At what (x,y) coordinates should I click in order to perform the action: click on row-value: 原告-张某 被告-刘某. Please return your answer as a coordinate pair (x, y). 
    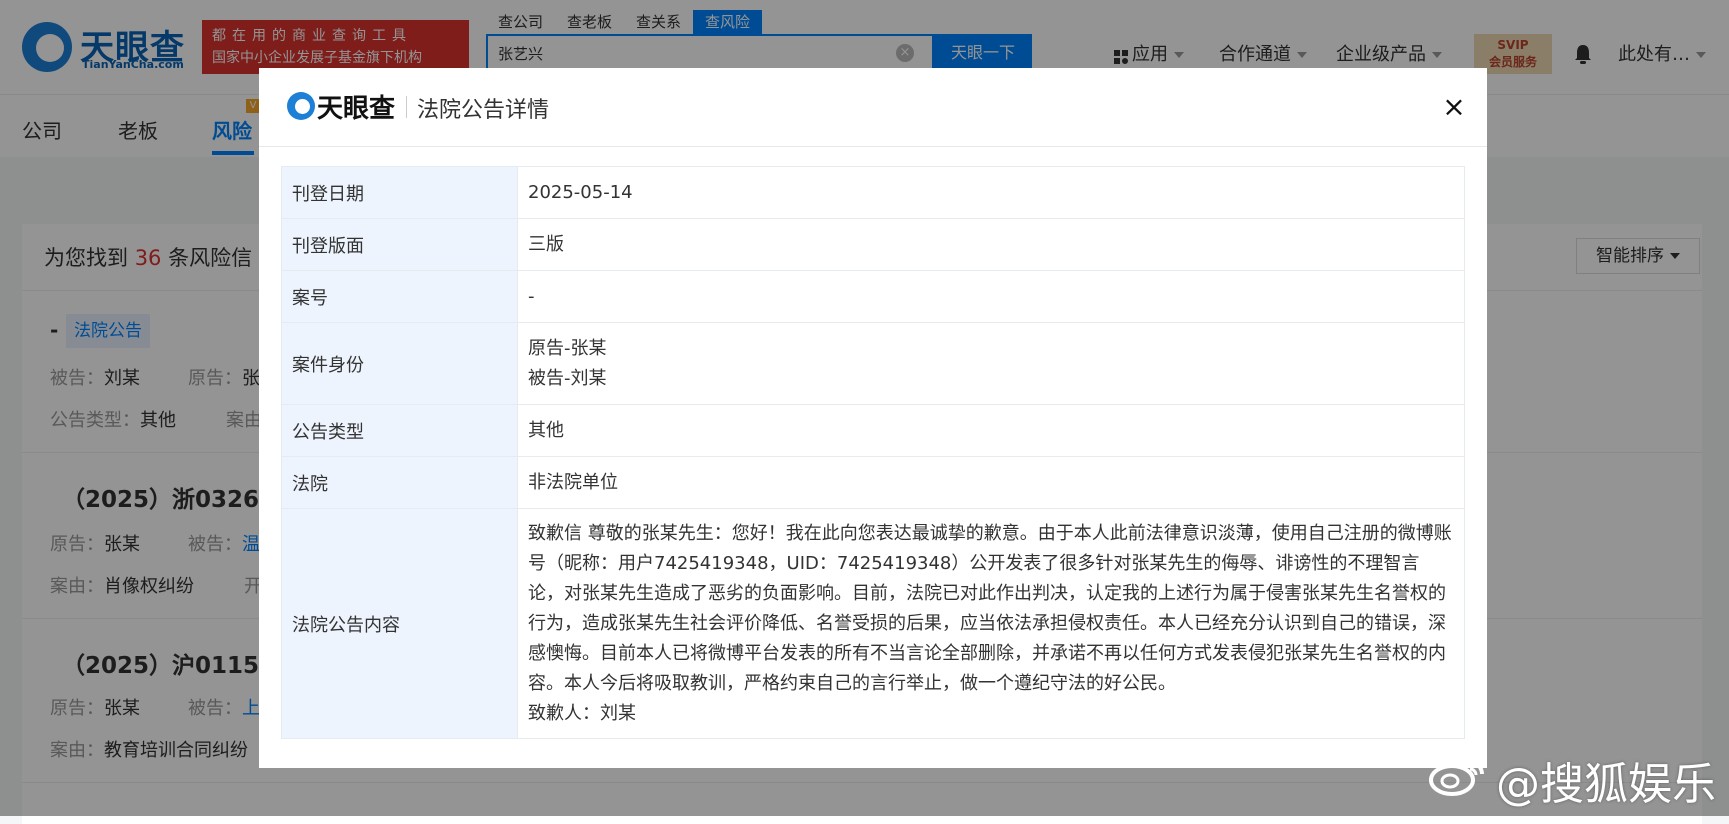
    Looking at the image, I should click on (991, 363).